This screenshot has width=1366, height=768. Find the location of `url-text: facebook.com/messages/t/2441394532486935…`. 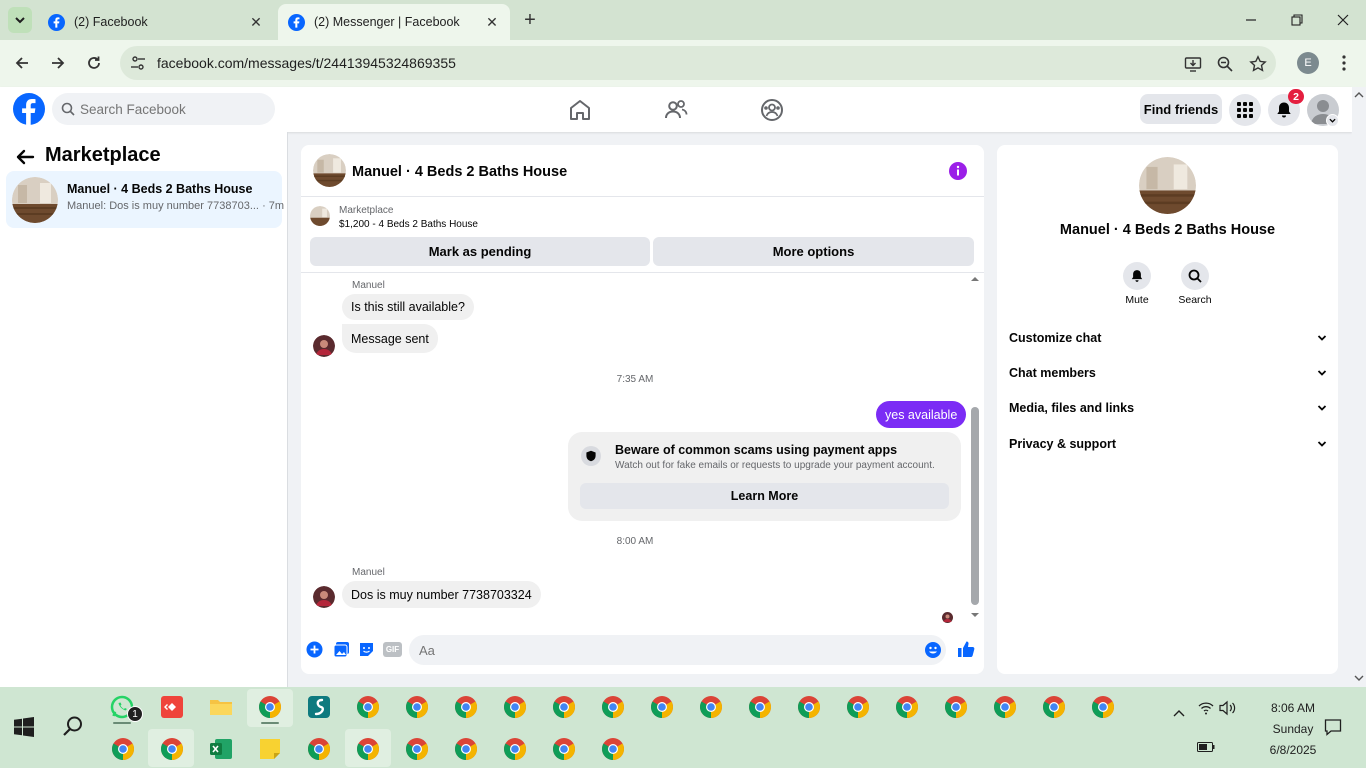

url-text: facebook.com/messages/t/2441394532486935… is located at coordinates (306, 63).